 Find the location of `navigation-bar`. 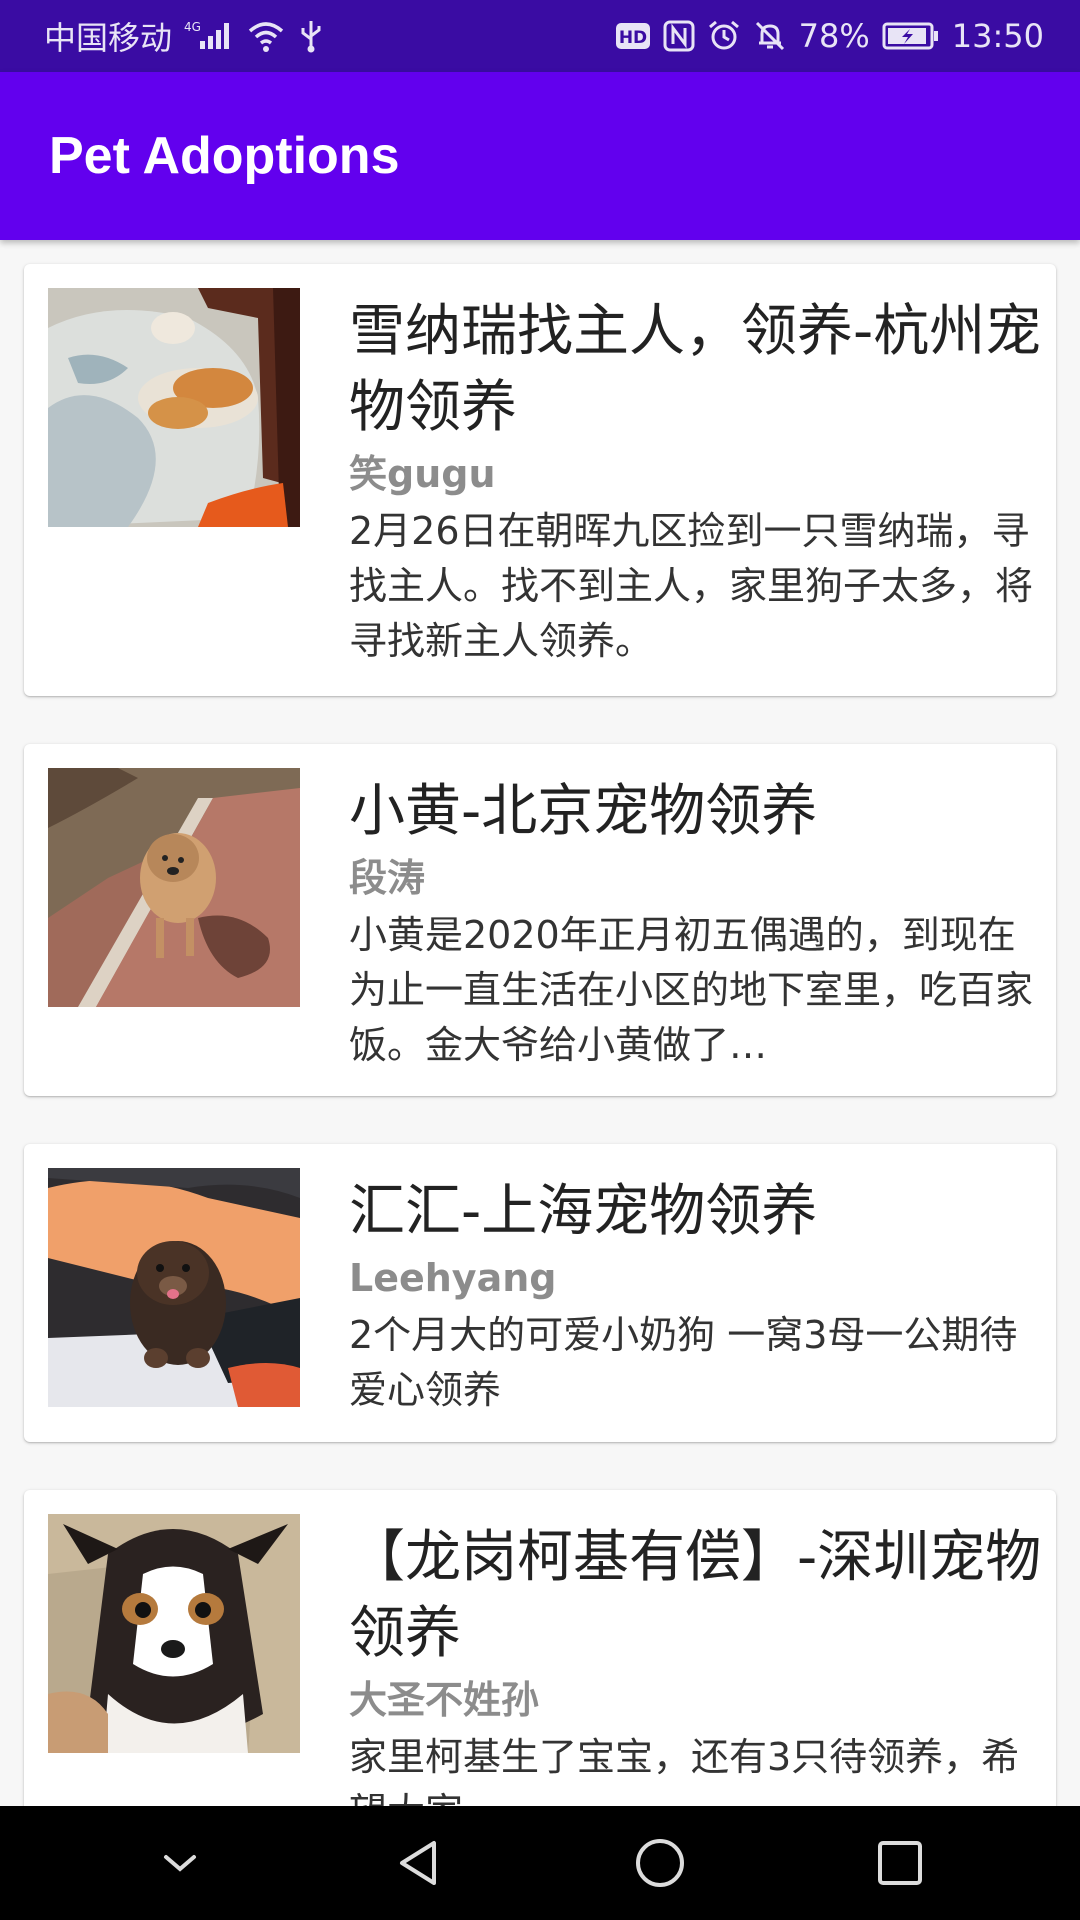

navigation-bar is located at coordinates (540, 1863).